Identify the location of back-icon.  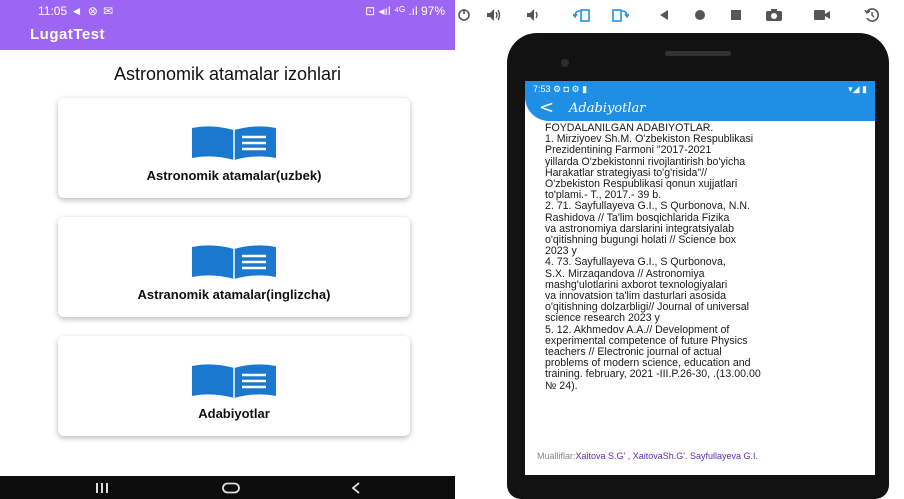
(355, 487).